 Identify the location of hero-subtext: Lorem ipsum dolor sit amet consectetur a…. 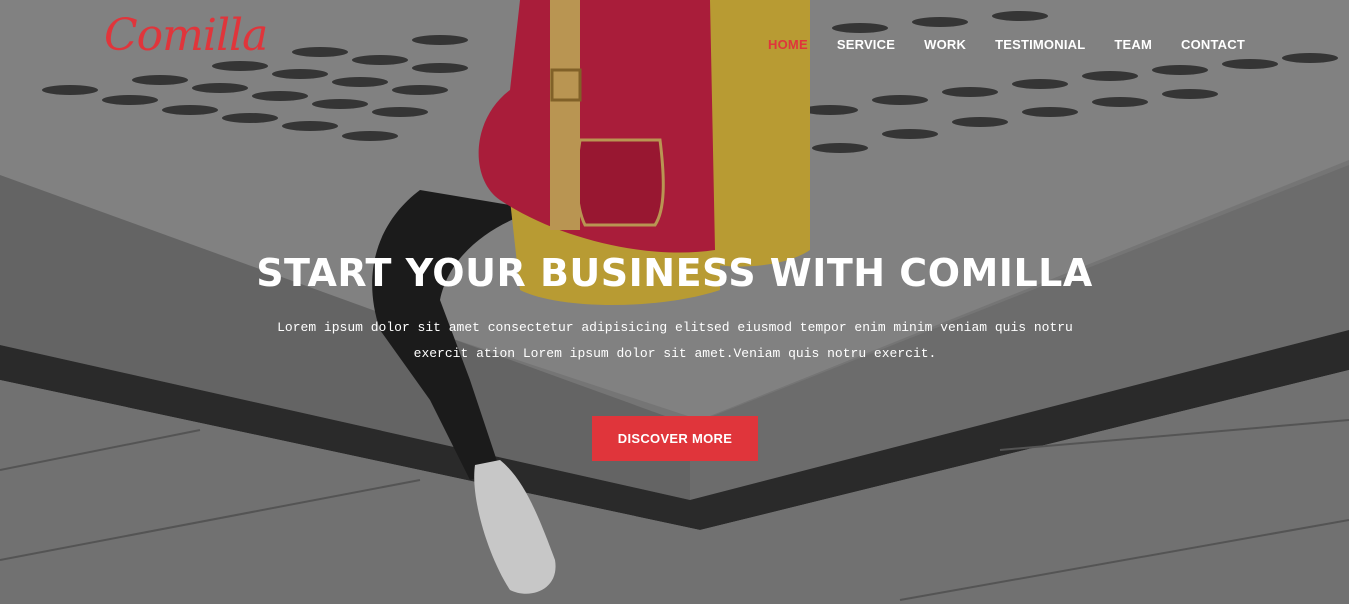
(675, 340).